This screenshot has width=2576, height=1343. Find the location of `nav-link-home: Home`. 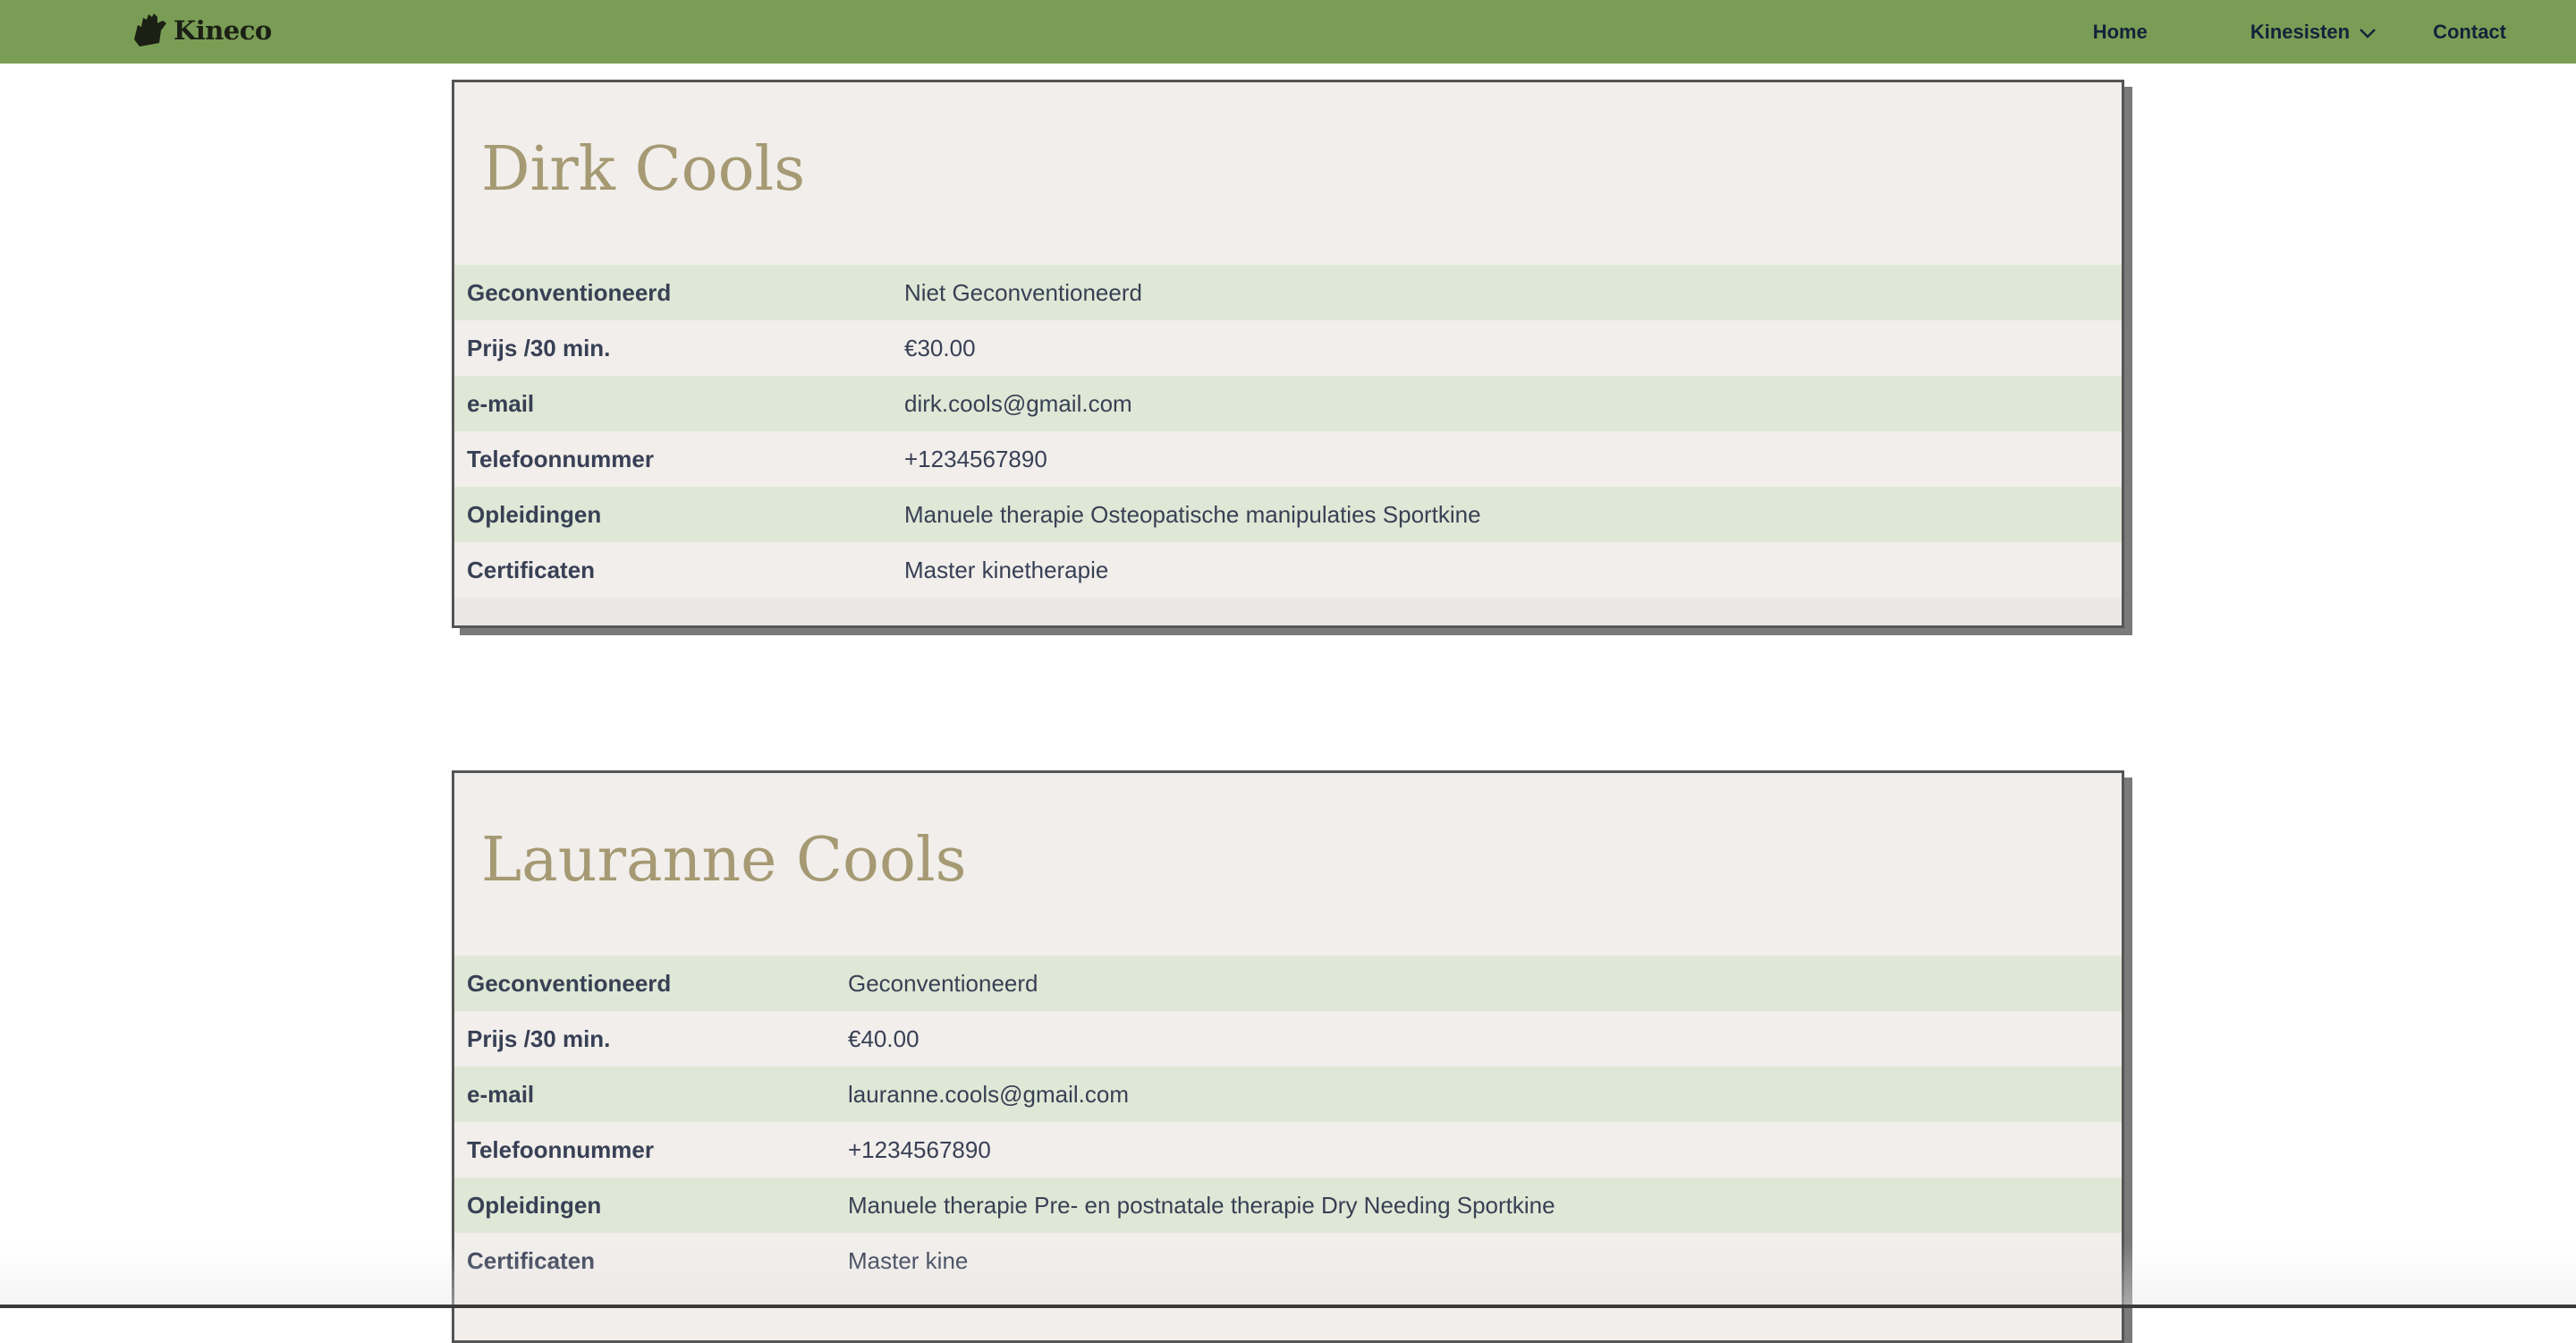

nav-link-home: Home is located at coordinates (2120, 33).